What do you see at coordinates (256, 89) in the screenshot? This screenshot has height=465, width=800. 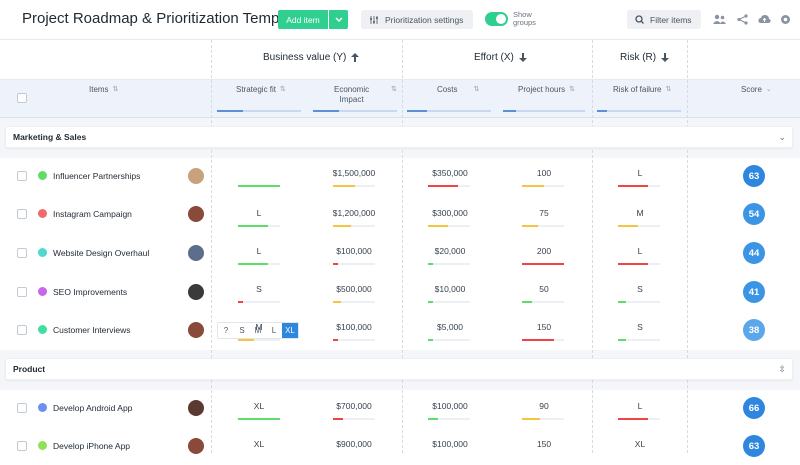 I see `column-strategic-fit-label: Strategic fit` at bounding box center [256, 89].